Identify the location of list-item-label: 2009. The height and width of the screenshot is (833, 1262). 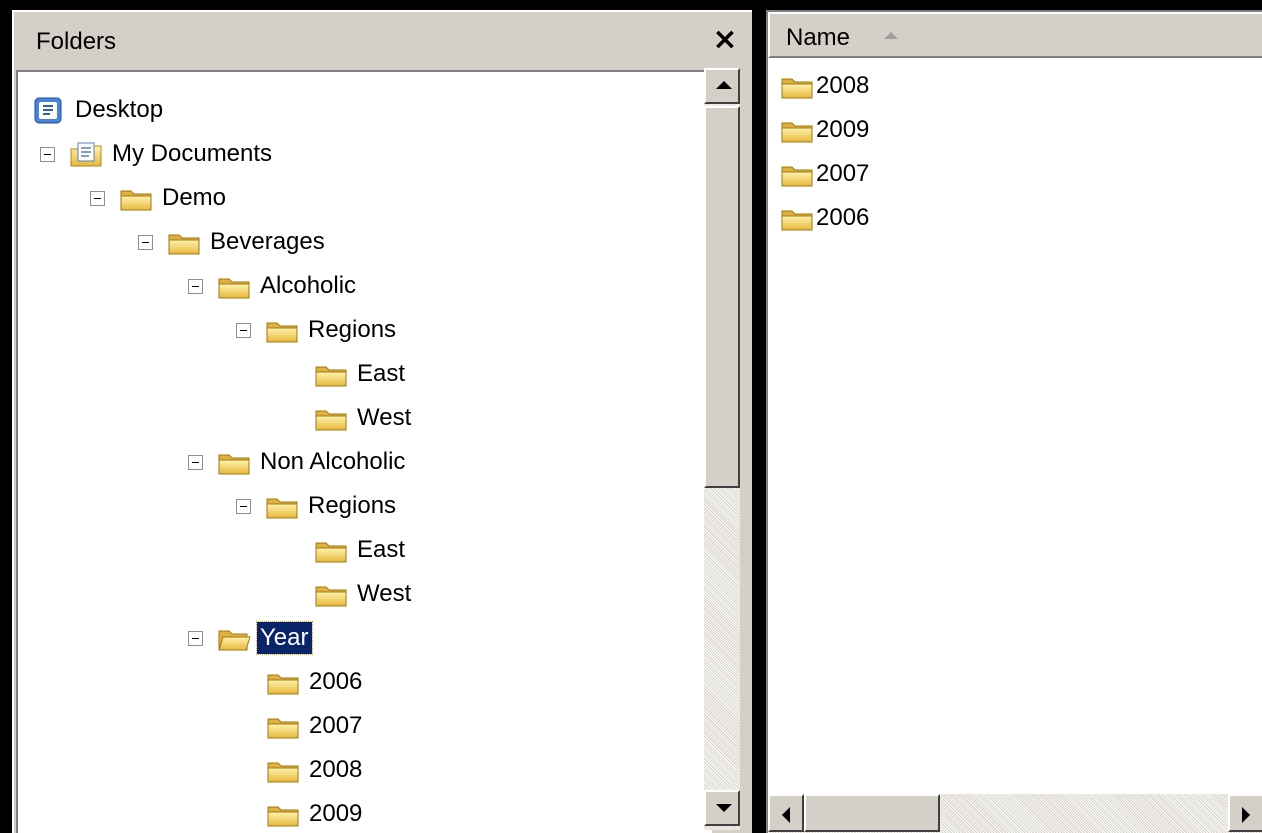
(843, 129).